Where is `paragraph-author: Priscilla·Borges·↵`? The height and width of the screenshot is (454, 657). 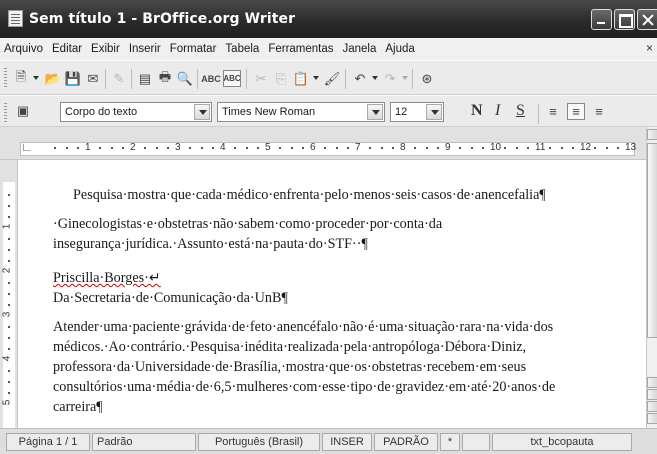 paragraph-author: Priscilla·Borges·↵ is located at coordinates (107, 278).